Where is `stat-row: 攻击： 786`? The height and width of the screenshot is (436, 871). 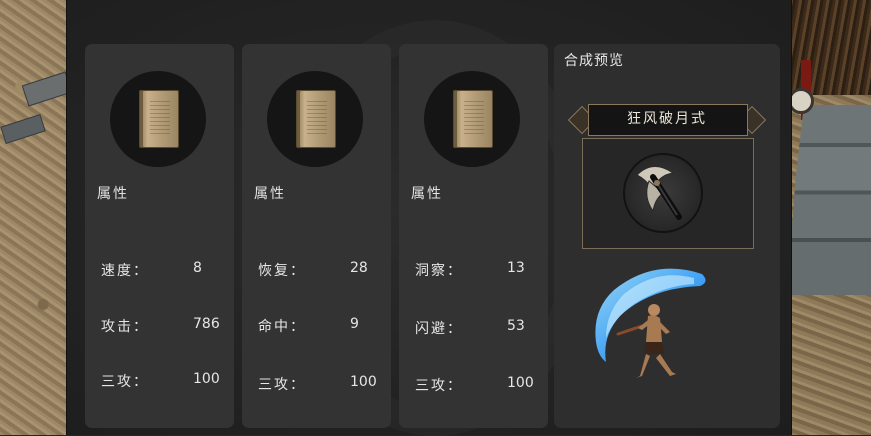
stat-row: 攻击： 786 is located at coordinates (163, 326).